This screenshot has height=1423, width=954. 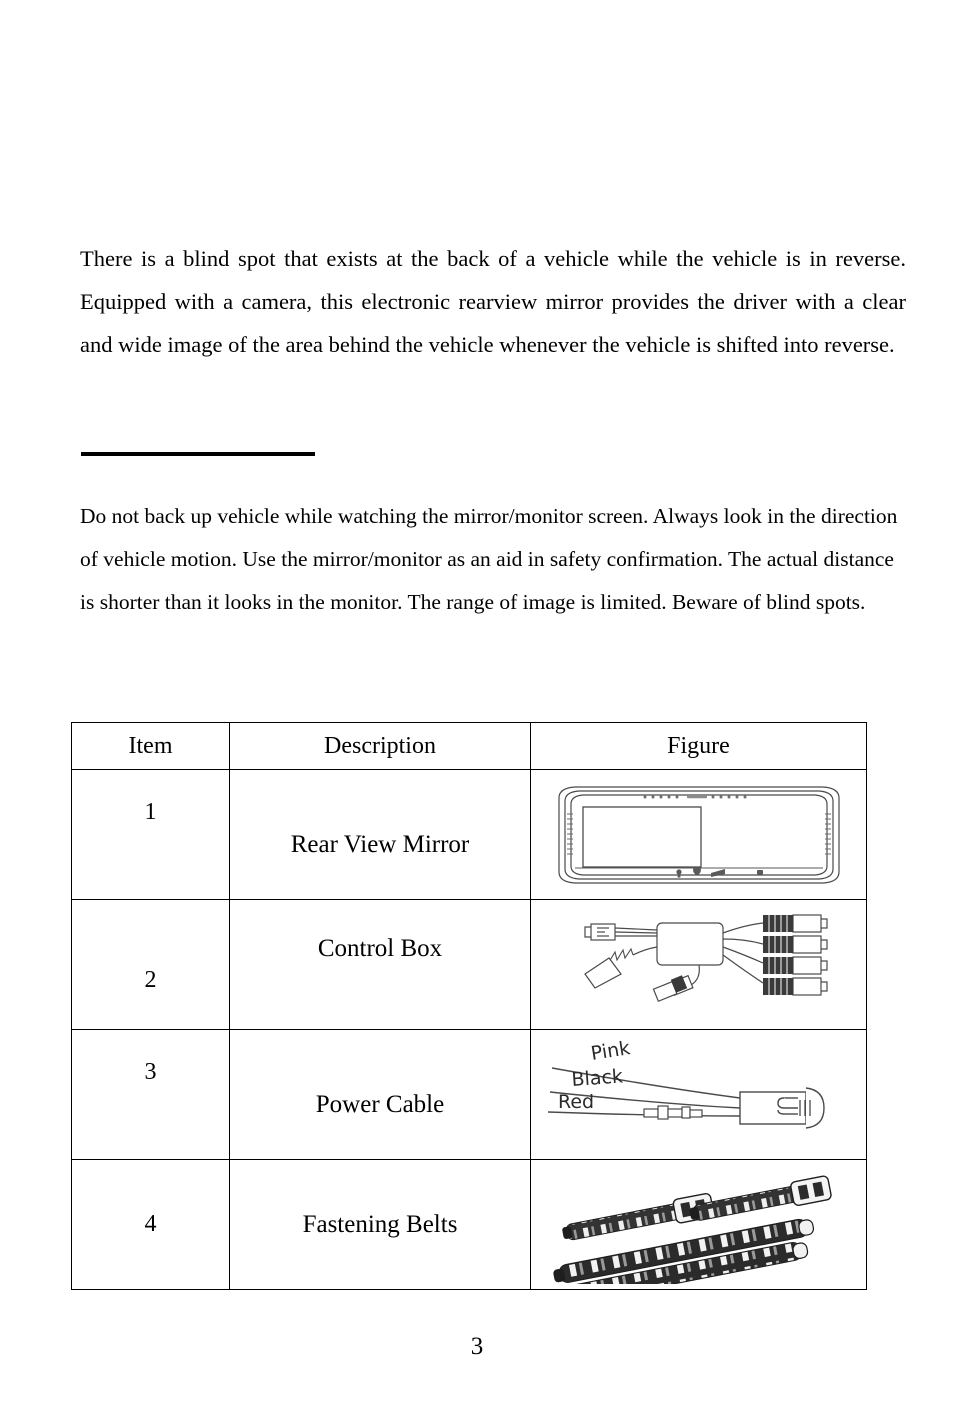 What do you see at coordinates (380, 1104) in the screenshot?
I see `item-description: Power Cable` at bounding box center [380, 1104].